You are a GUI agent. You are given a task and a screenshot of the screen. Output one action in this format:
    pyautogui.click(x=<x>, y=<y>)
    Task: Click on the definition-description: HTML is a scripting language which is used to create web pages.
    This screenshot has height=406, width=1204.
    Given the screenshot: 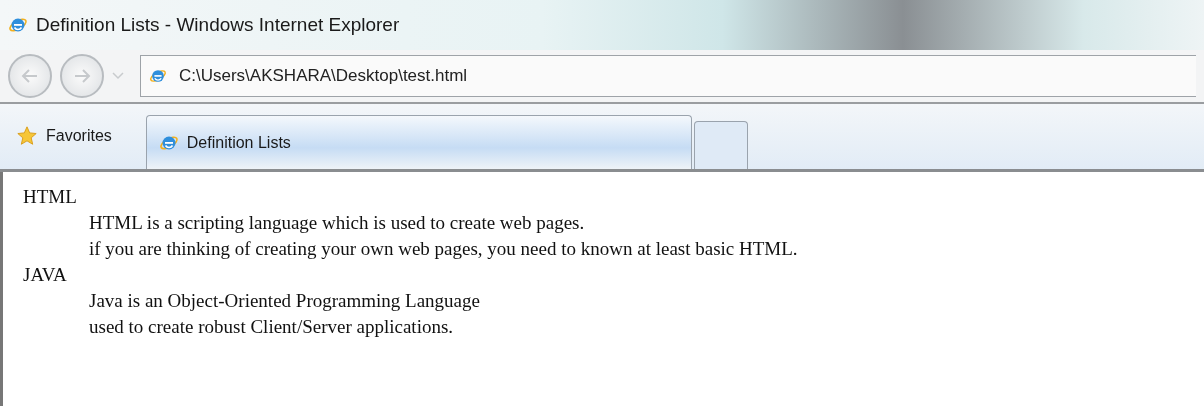 What is the action you would take?
    pyautogui.click(x=337, y=223)
    